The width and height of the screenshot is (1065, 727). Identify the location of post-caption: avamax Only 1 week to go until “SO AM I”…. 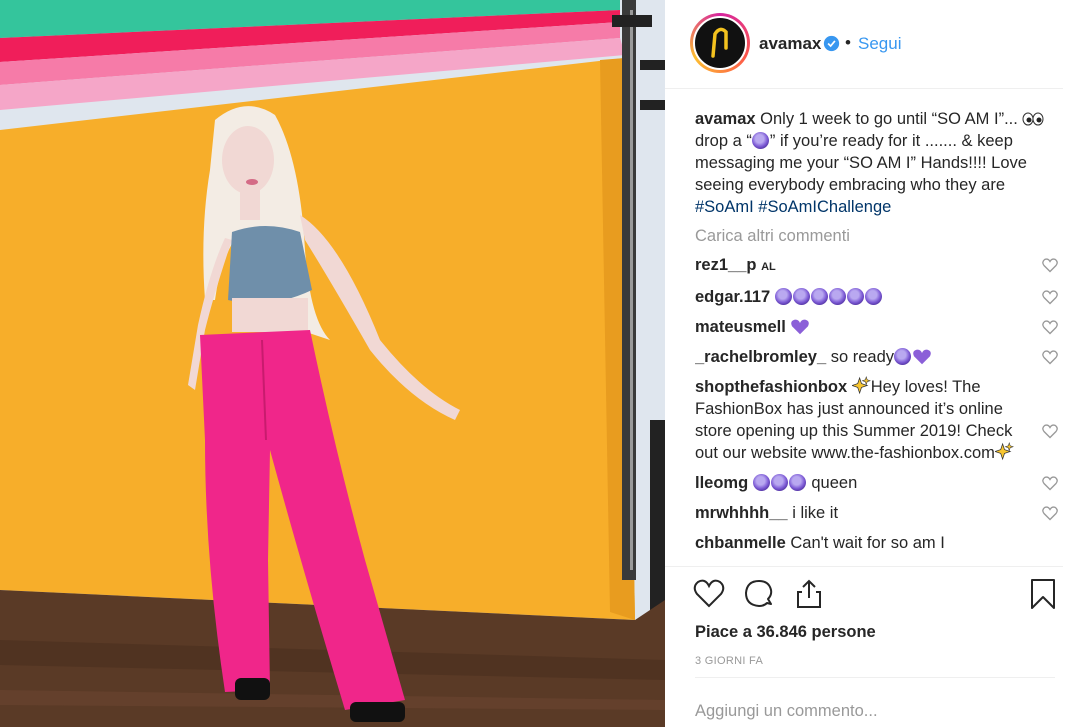
(879, 163).